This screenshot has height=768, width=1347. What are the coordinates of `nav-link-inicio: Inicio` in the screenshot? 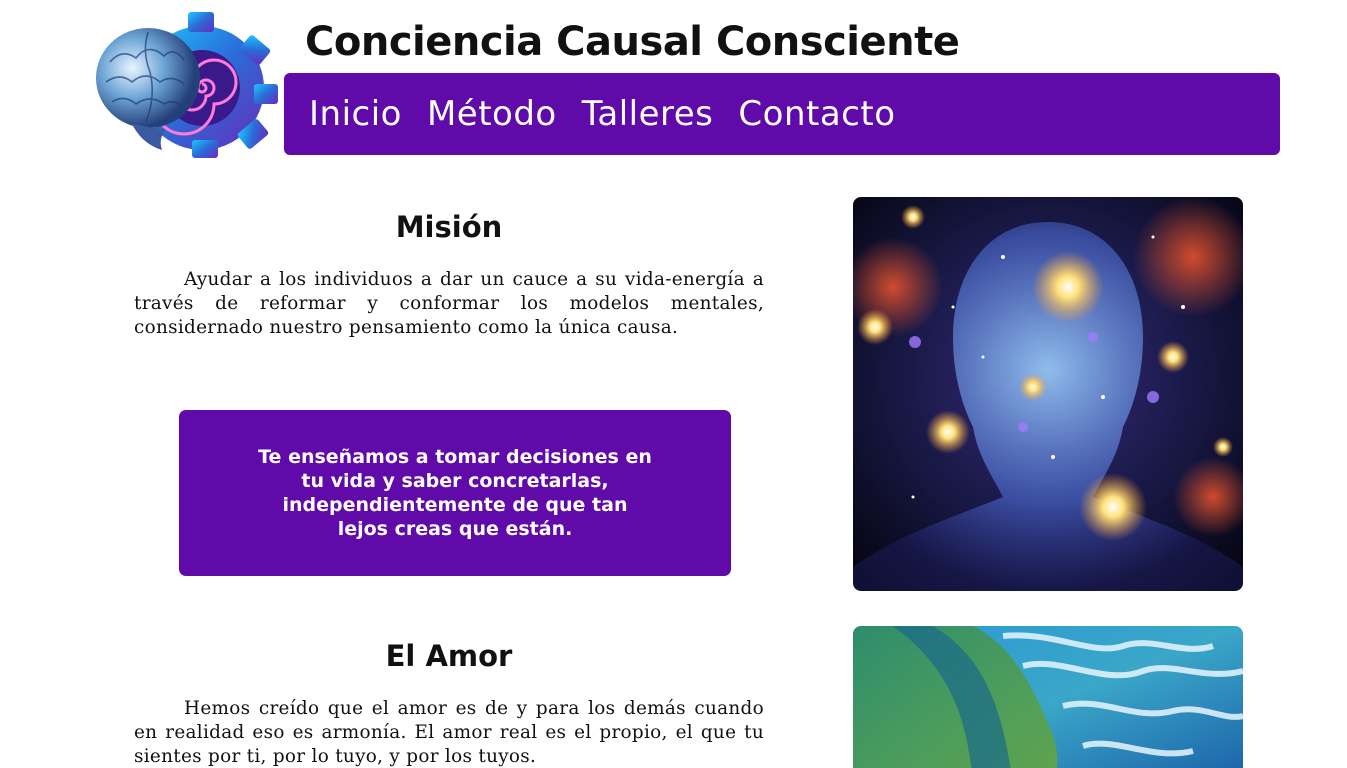 It's located at (355, 114).